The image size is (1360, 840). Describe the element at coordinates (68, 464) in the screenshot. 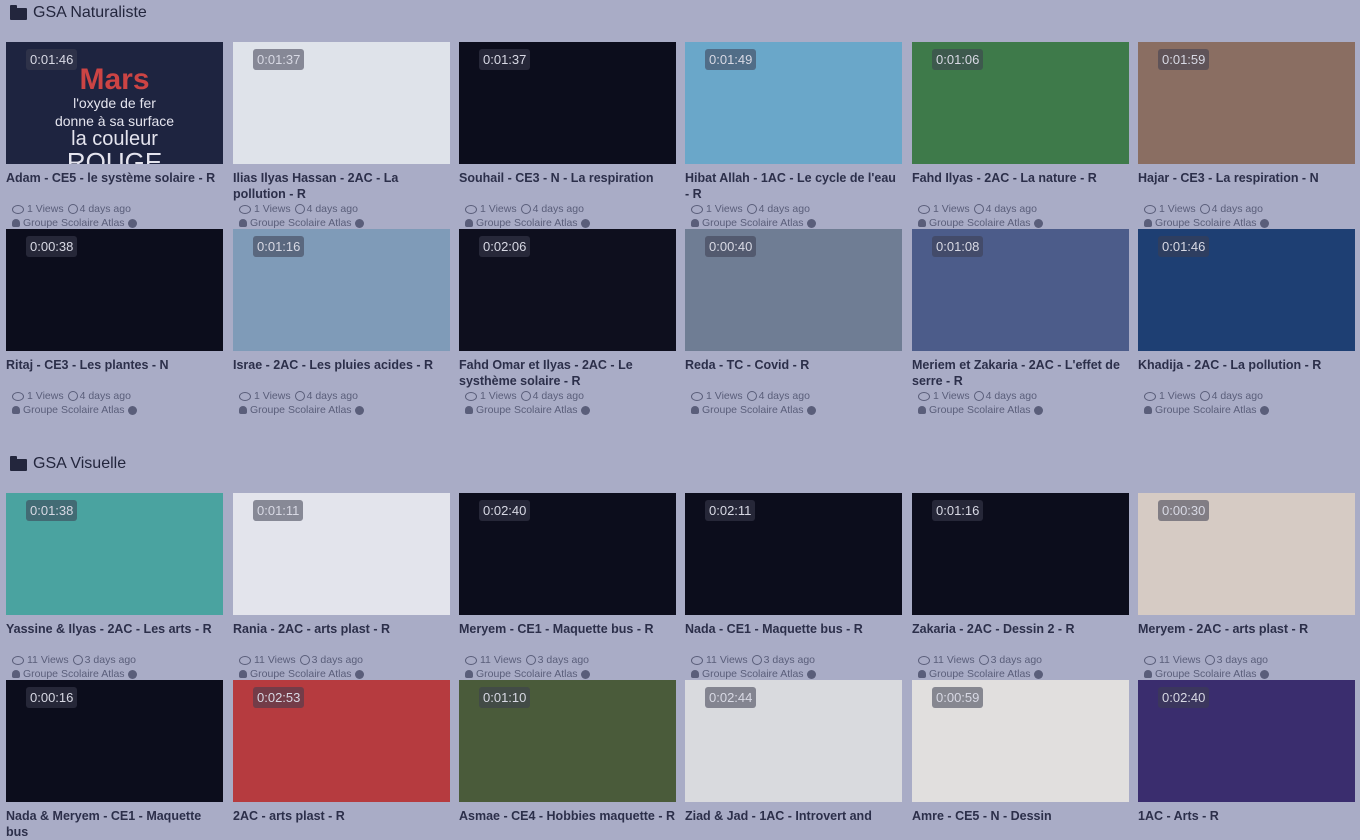

I see `section-header: GSA Visuelle` at that location.